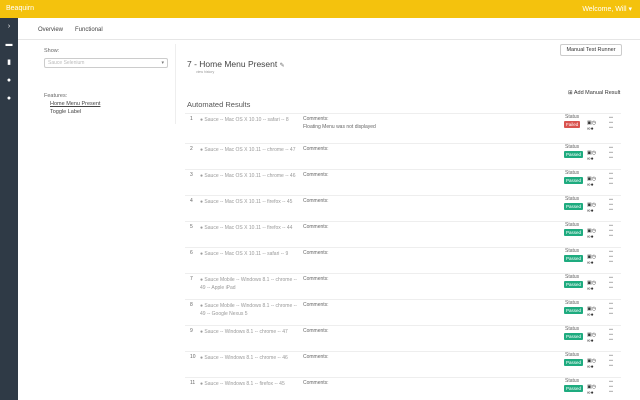  What do you see at coordinates (320, 9) in the screenshot?
I see `top-bar: Beaquirn Welcome, Will ▾` at bounding box center [320, 9].